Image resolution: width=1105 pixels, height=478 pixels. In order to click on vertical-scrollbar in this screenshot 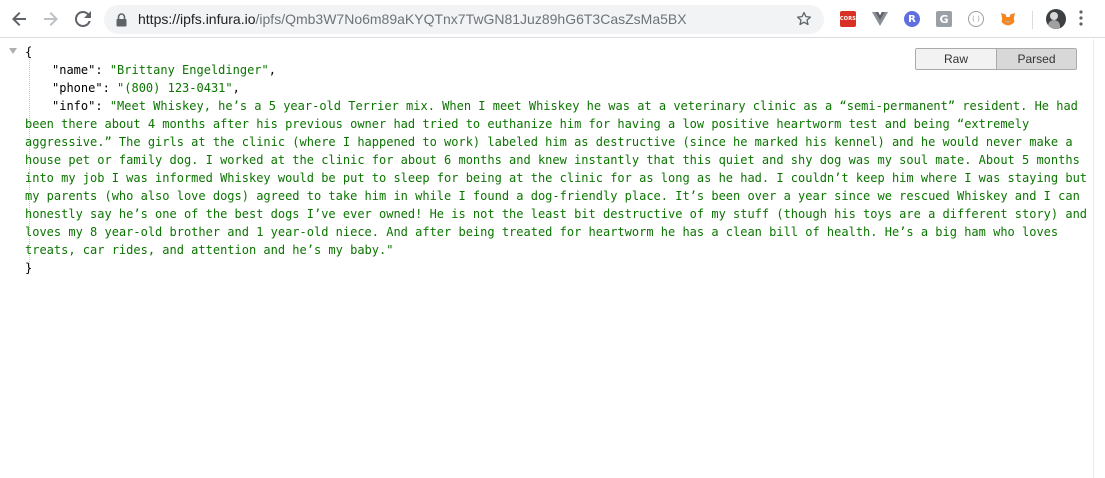, I will do `click(1099, 258)`.